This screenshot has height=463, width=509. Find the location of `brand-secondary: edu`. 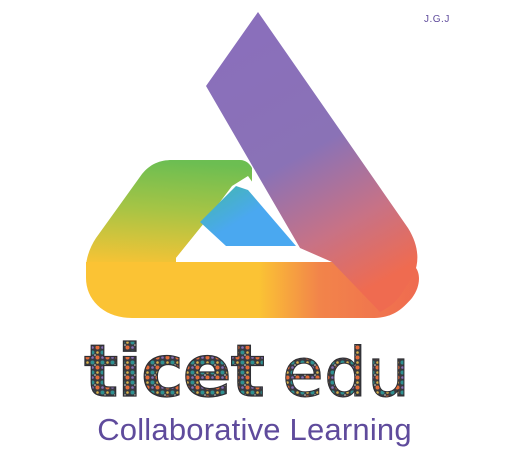

brand-secondary: edu is located at coordinates (346, 373).